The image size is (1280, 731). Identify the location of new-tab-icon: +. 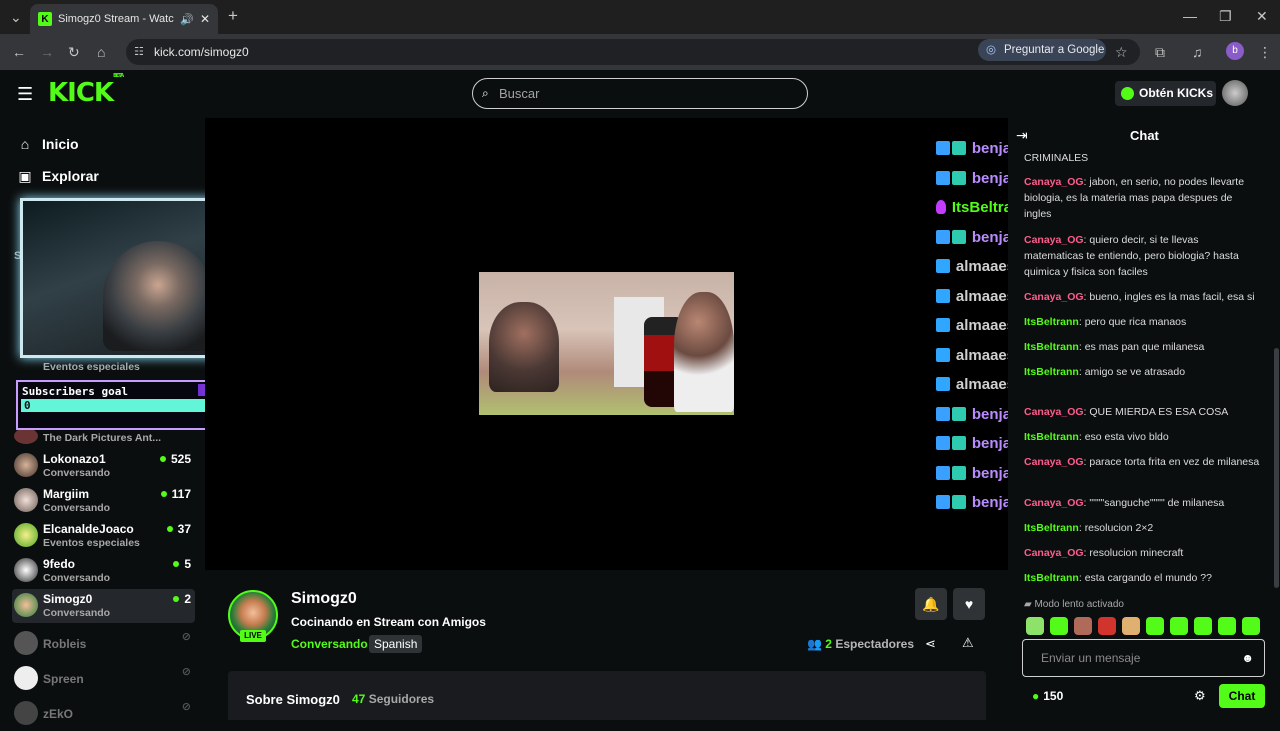
(233, 15).